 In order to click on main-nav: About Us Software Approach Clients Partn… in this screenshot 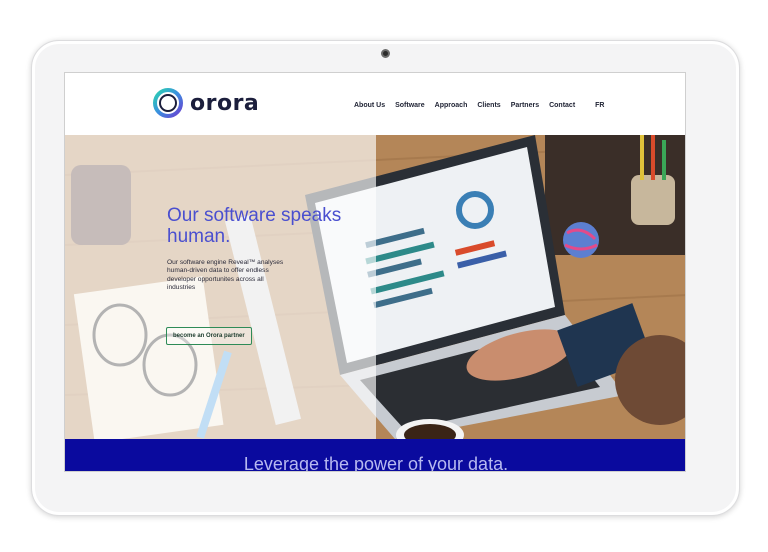, I will do `click(484, 105)`.